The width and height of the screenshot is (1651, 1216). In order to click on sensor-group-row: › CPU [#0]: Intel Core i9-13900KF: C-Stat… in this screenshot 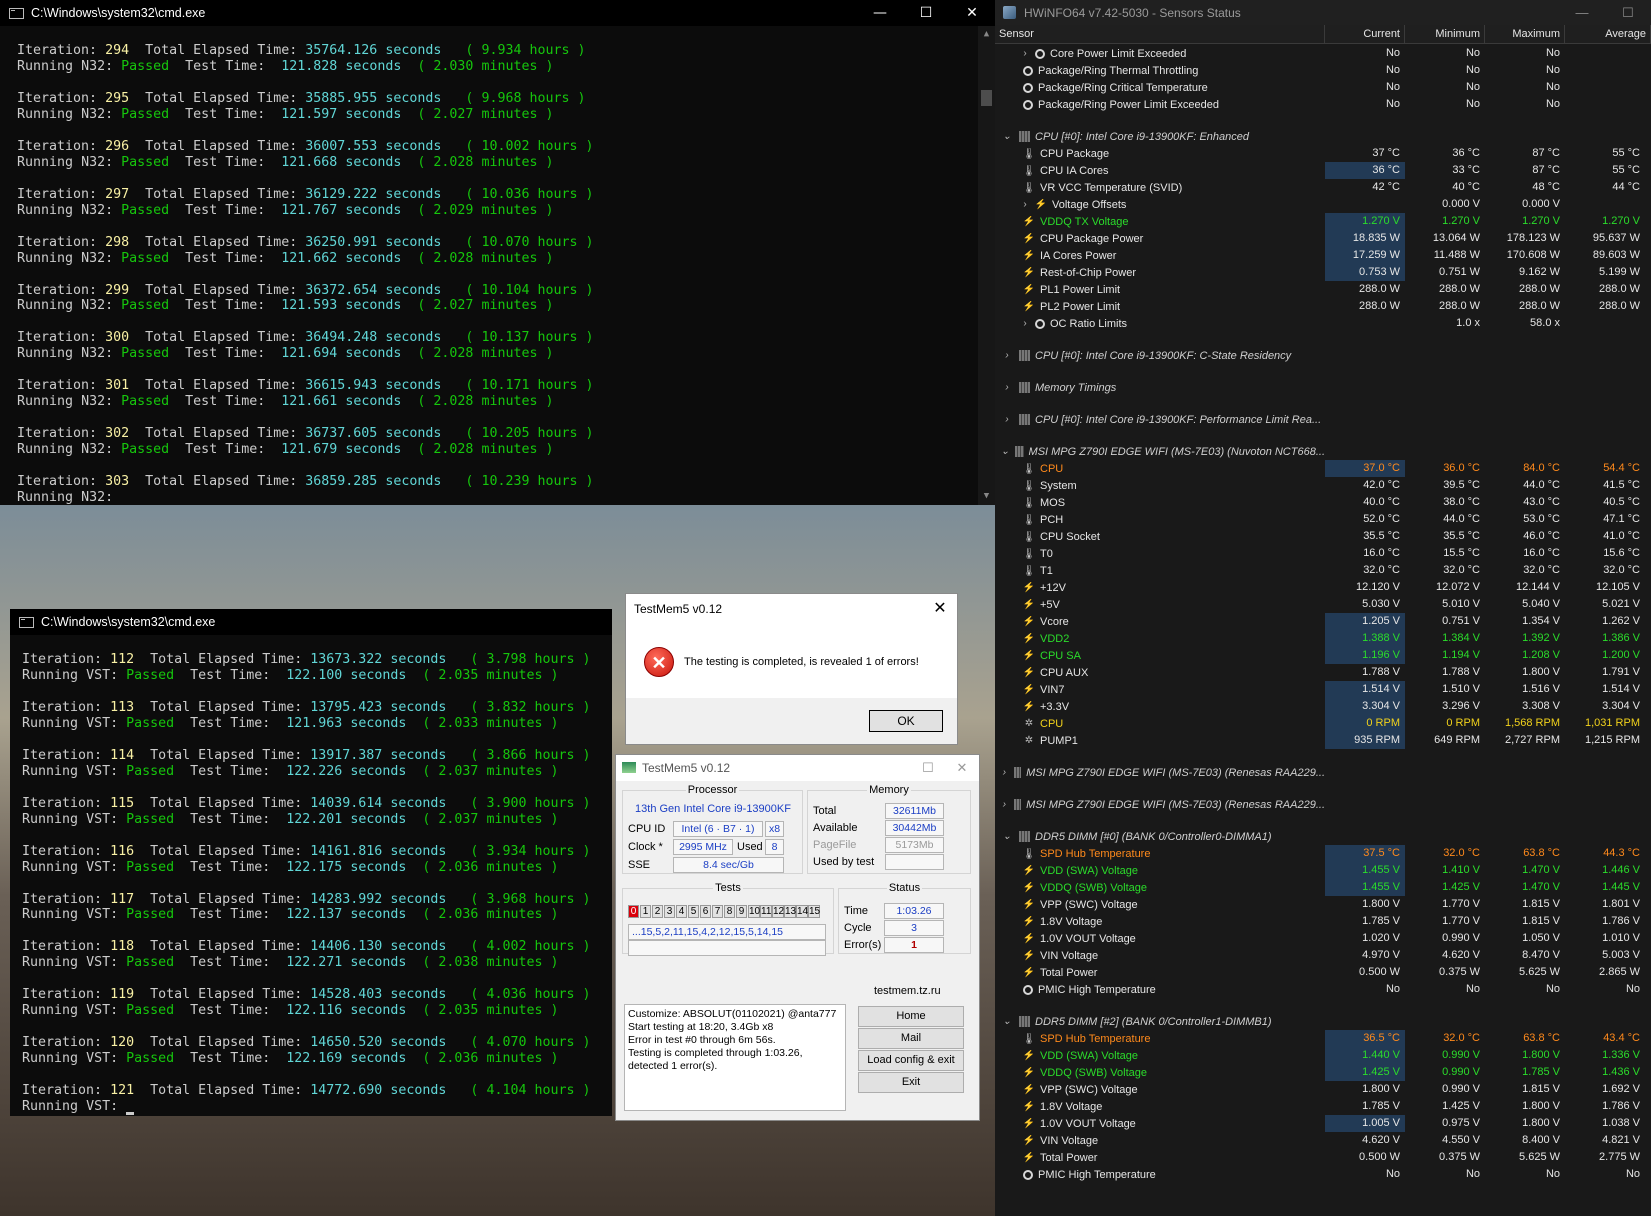, I will do `click(1323, 355)`.